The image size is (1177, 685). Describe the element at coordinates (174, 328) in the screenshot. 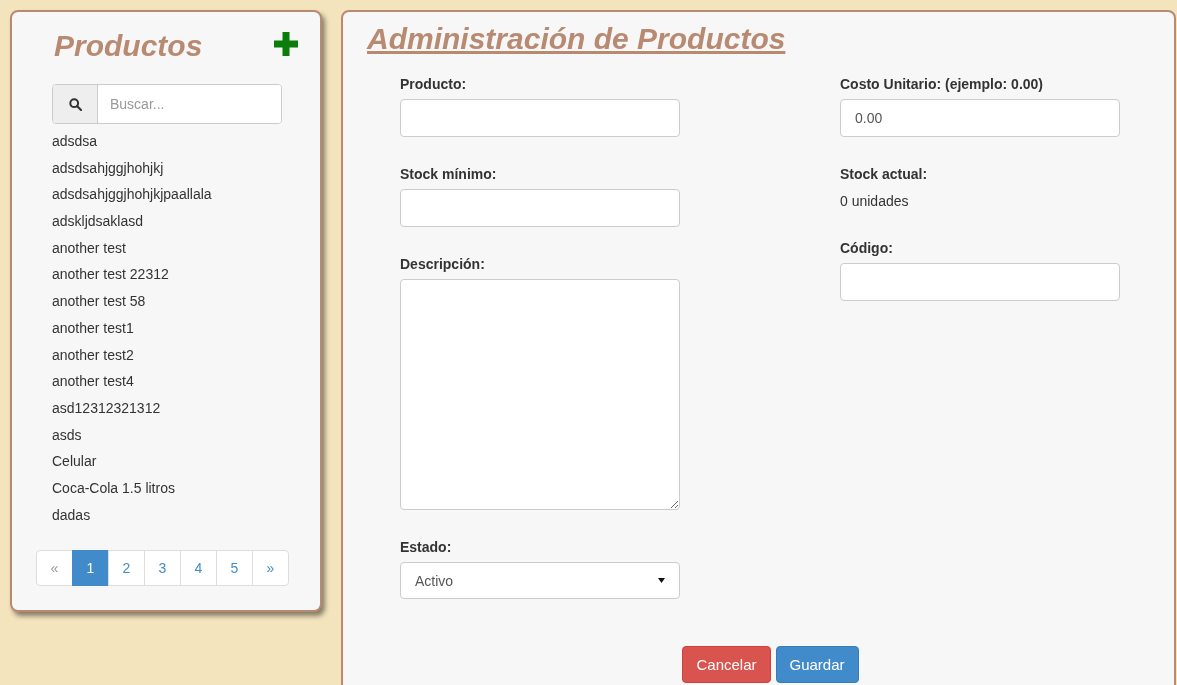

I see `product-list-item: another test1` at that location.